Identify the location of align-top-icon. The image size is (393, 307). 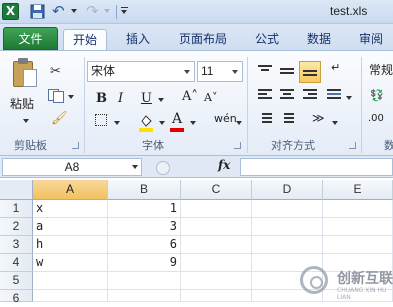
(265, 71).